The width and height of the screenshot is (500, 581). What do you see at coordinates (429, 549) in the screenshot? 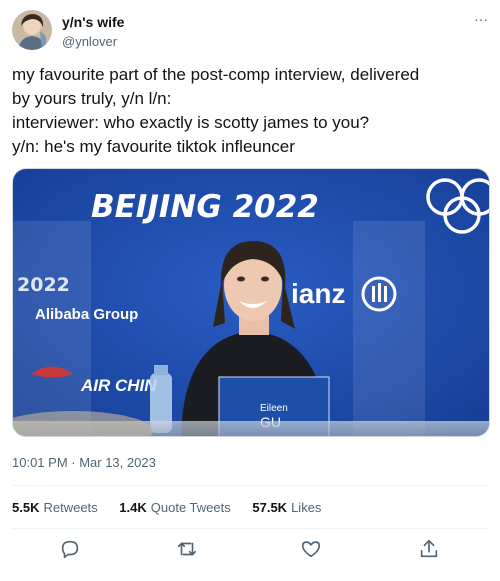
I see `share-icon` at bounding box center [429, 549].